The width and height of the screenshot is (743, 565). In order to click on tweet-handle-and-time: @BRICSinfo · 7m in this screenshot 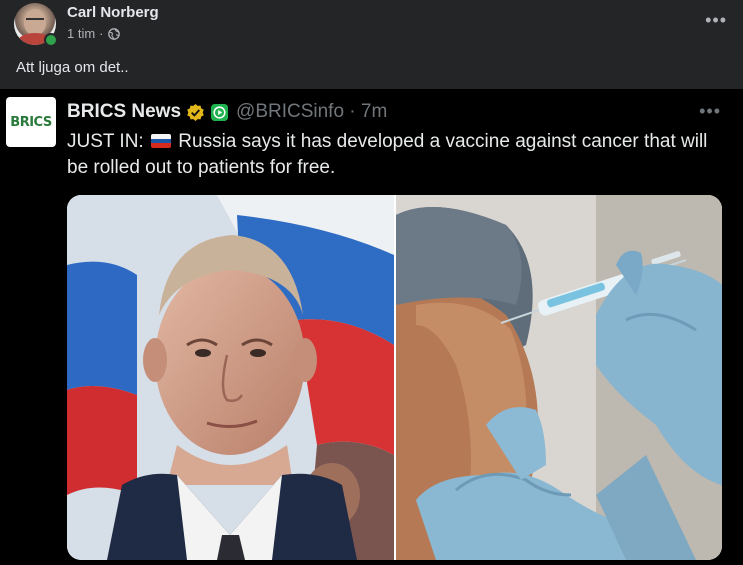, I will do `click(311, 112)`.